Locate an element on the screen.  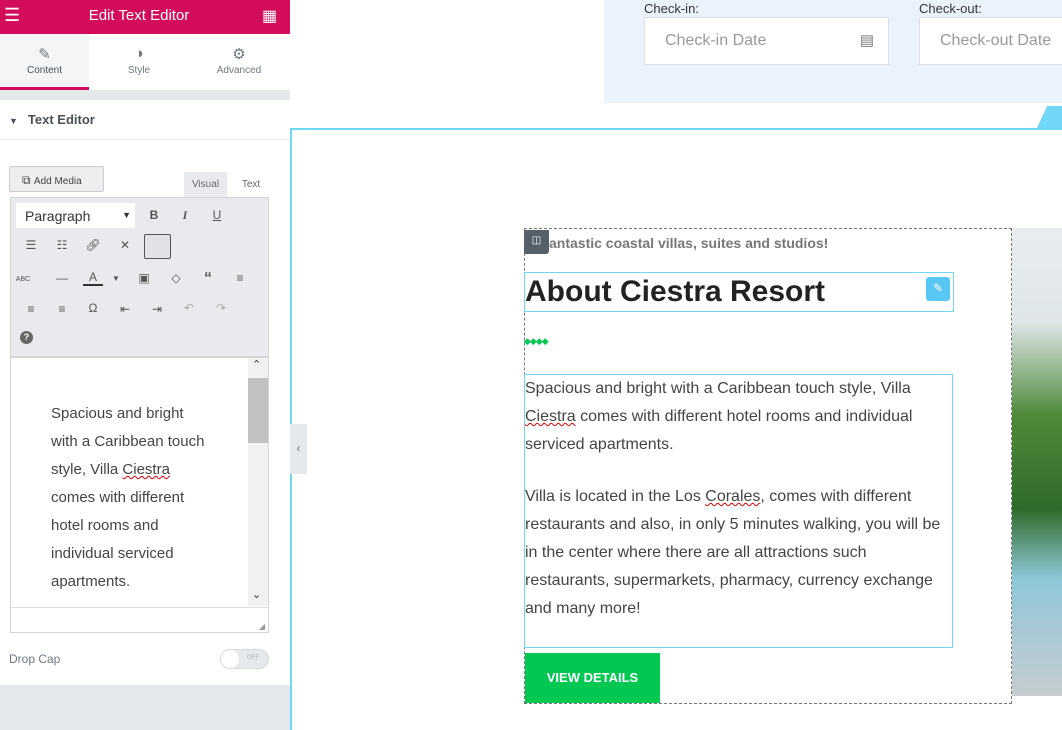
horizontal-line-icon: — is located at coordinates (62, 278).